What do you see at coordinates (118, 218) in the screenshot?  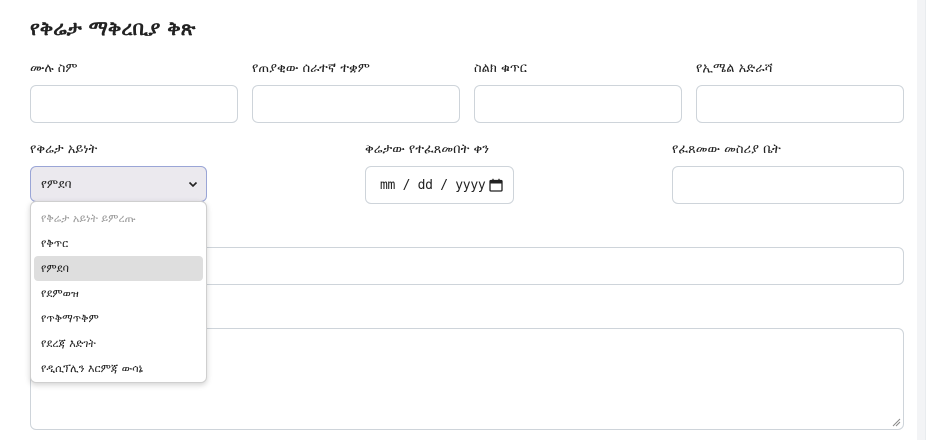 I see `complaint-type-option: የቅሬታ አይነት ይምረጡ` at bounding box center [118, 218].